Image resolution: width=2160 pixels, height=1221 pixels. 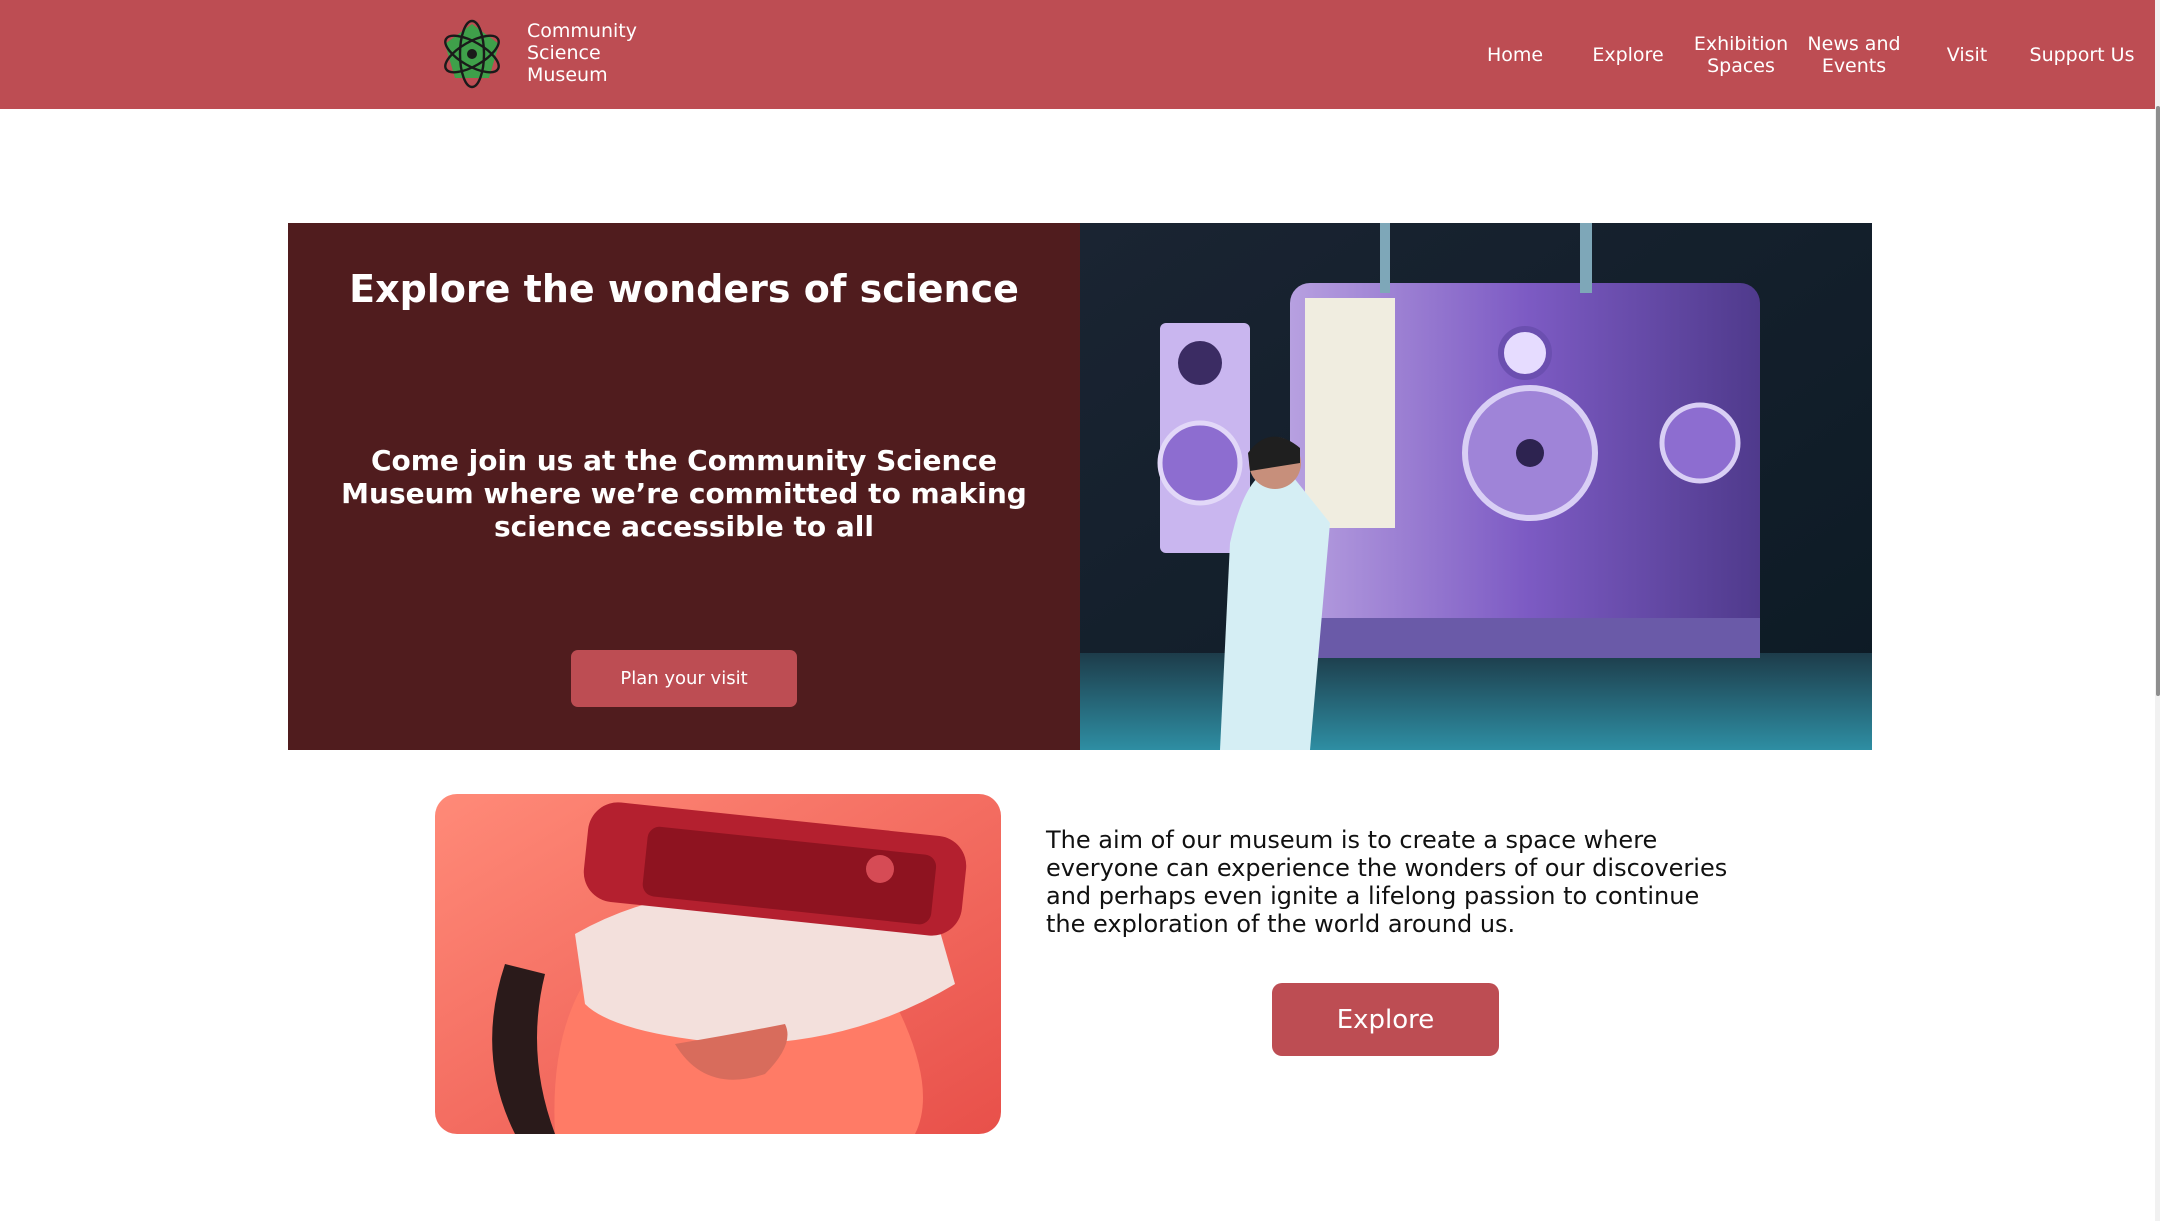 I want to click on brand-line-3: Museum, so click(x=567, y=75).